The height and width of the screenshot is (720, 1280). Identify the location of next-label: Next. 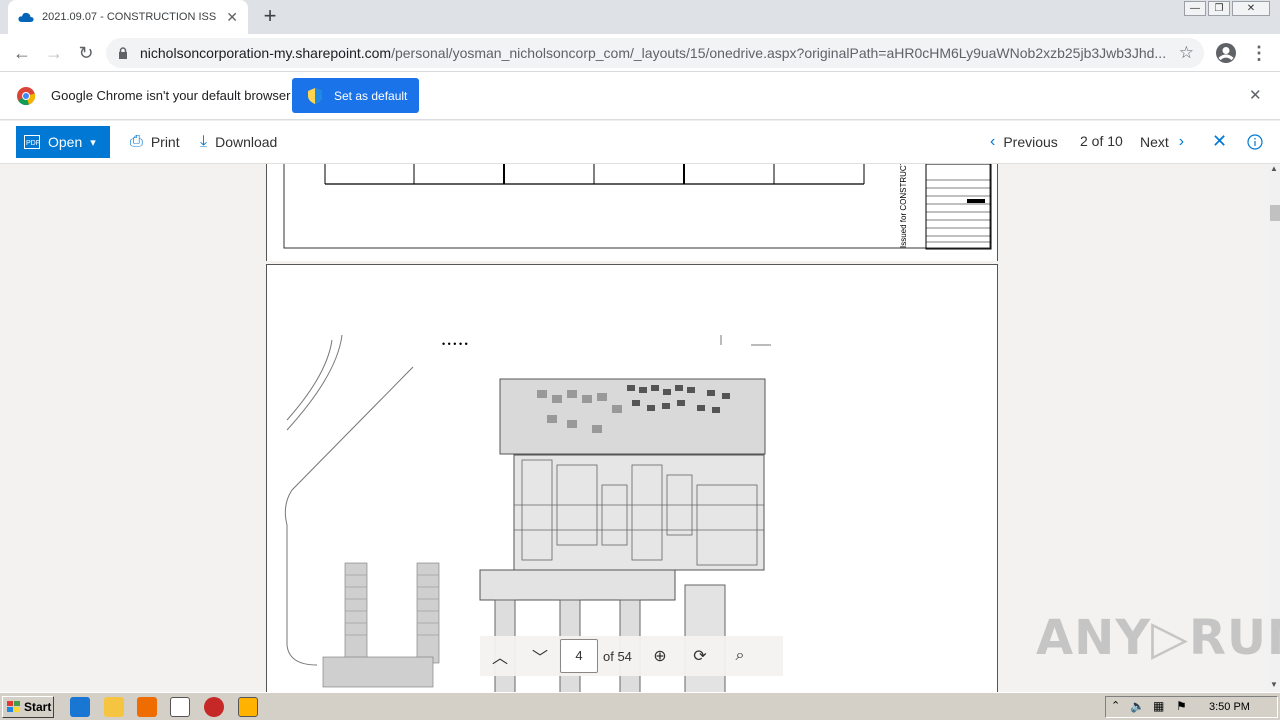
(1154, 142).